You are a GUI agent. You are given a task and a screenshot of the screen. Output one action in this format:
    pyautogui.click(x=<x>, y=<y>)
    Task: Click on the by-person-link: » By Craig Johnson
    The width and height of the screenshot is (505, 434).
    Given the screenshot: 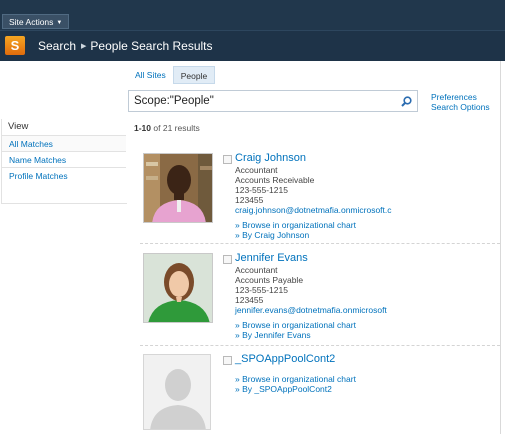 What is the action you would take?
    pyautogui.click(x=272, y=235)
    